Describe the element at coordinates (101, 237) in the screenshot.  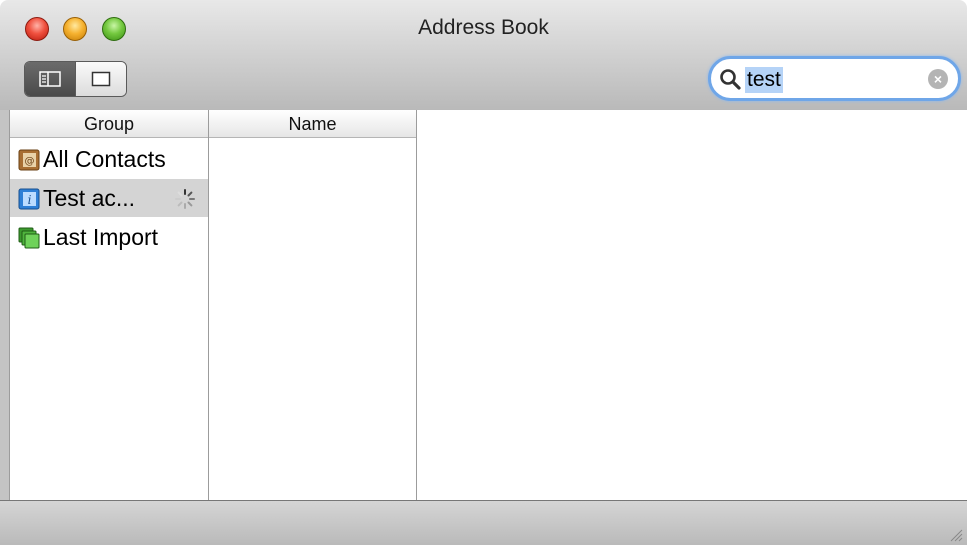
I see `group-label: Last Import` at that location.